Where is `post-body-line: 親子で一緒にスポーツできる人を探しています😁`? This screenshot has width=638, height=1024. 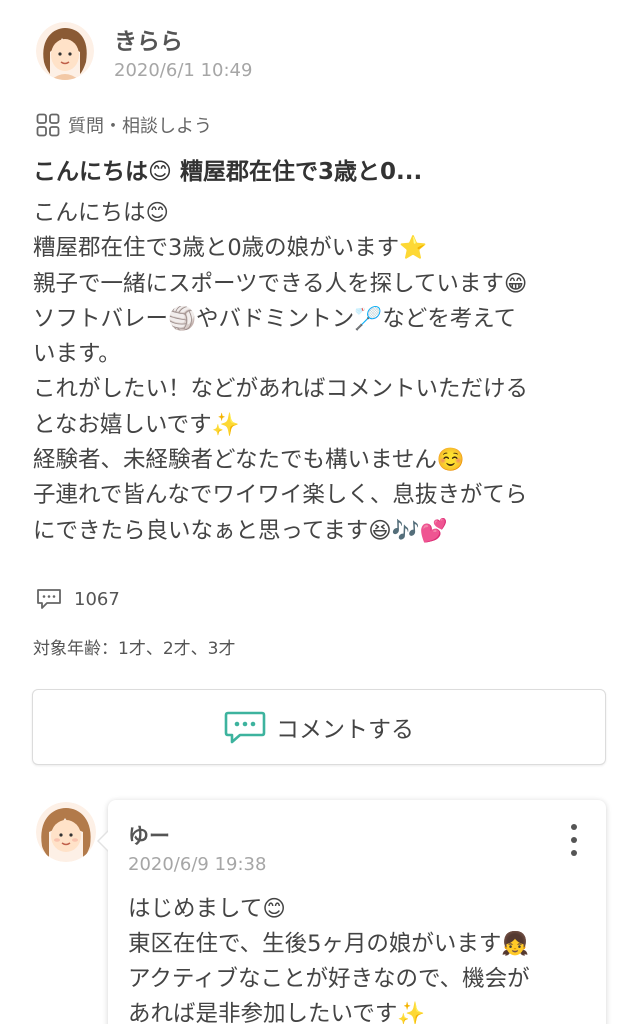 post-body-line: 親子で一緒にスポーツできる人を探しています😁 is located at coordinates (280, 283).